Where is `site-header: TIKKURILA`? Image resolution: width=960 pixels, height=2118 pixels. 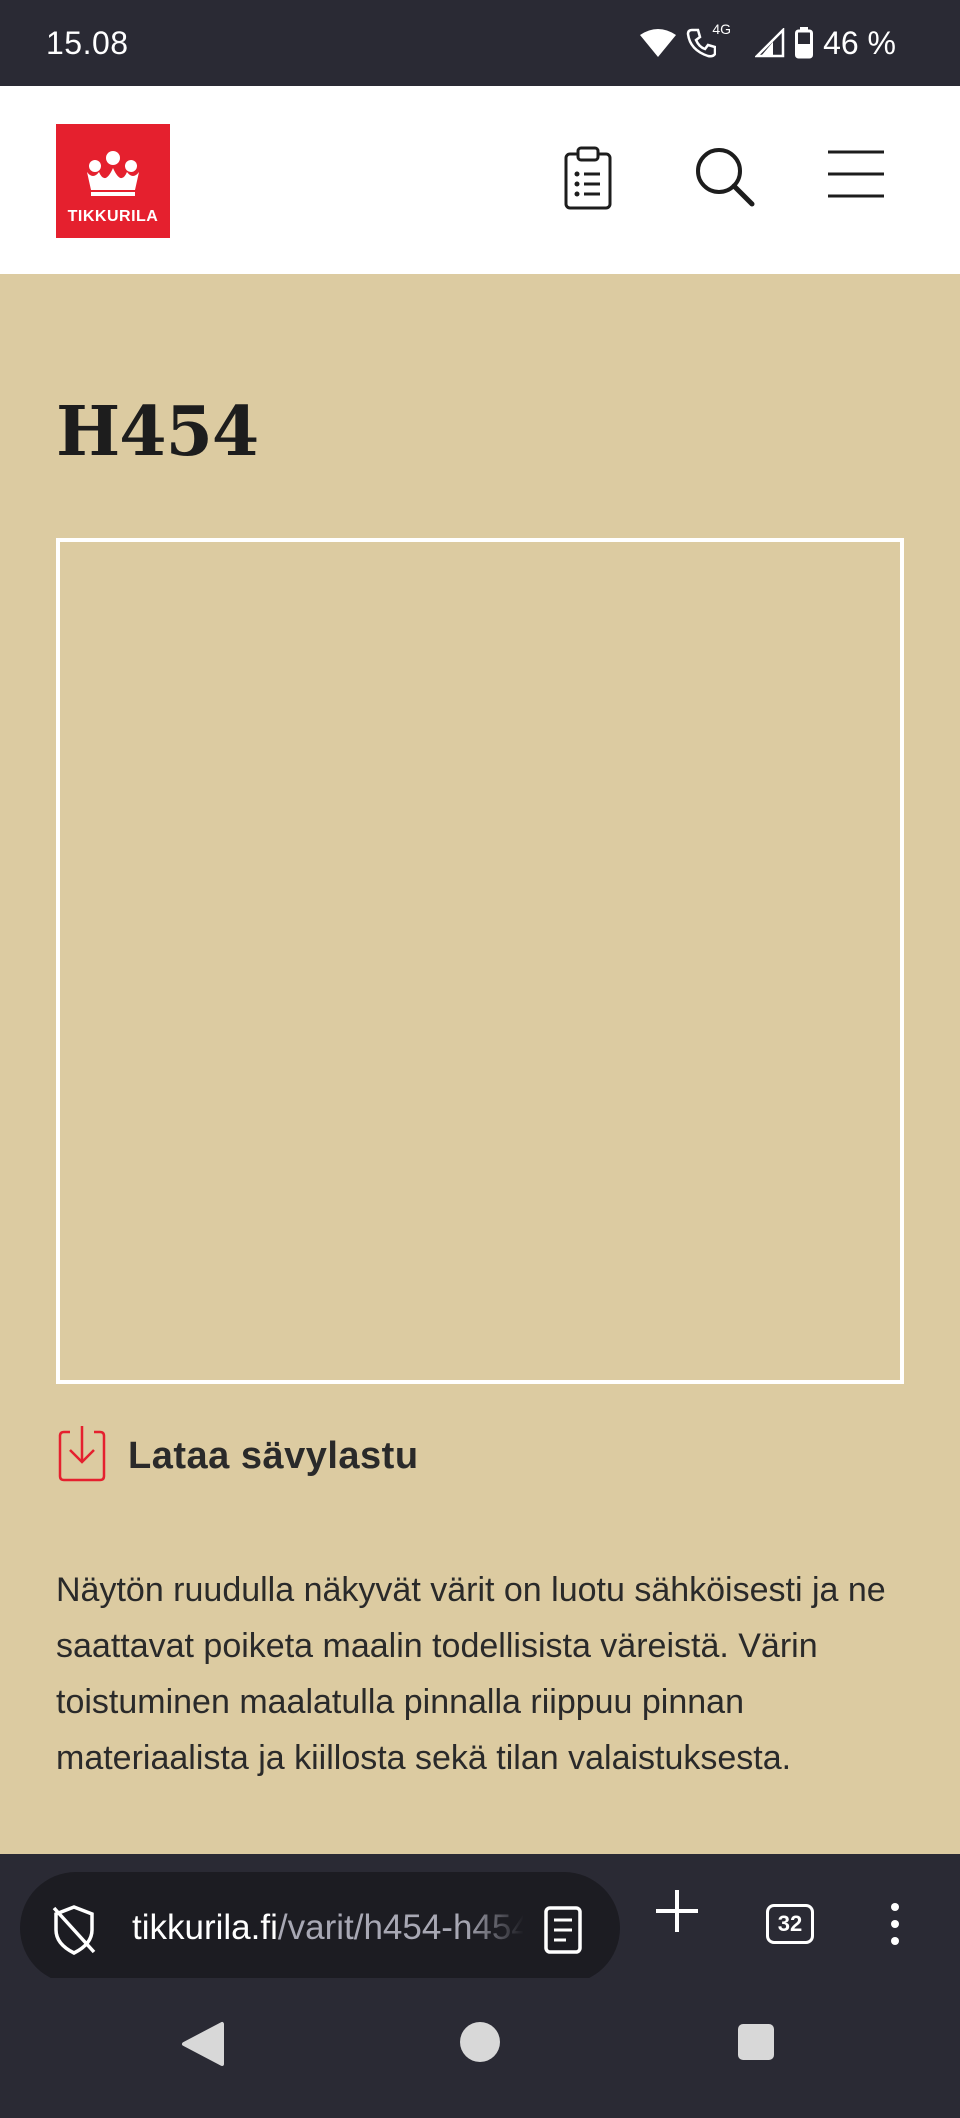
site-header: TIKKURILA is located at coordinates (480, 180).